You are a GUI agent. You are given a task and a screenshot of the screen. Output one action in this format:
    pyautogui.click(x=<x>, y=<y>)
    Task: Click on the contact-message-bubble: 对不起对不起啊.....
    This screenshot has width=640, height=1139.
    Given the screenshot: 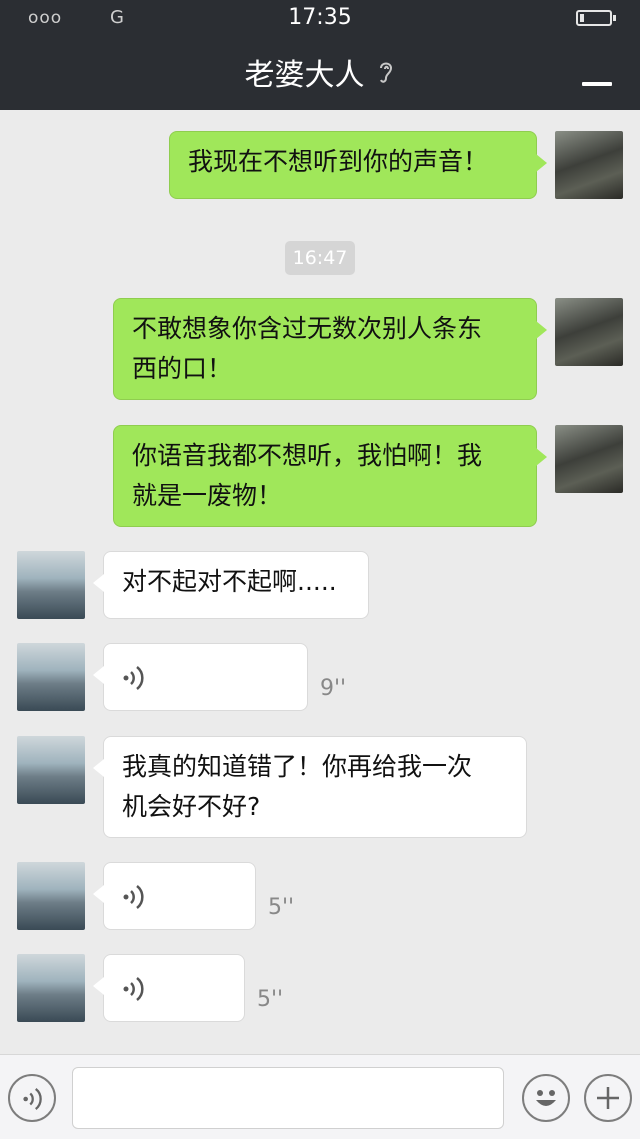 What is the action you would take?
    pyautogui.click(x=231, y=585)
    